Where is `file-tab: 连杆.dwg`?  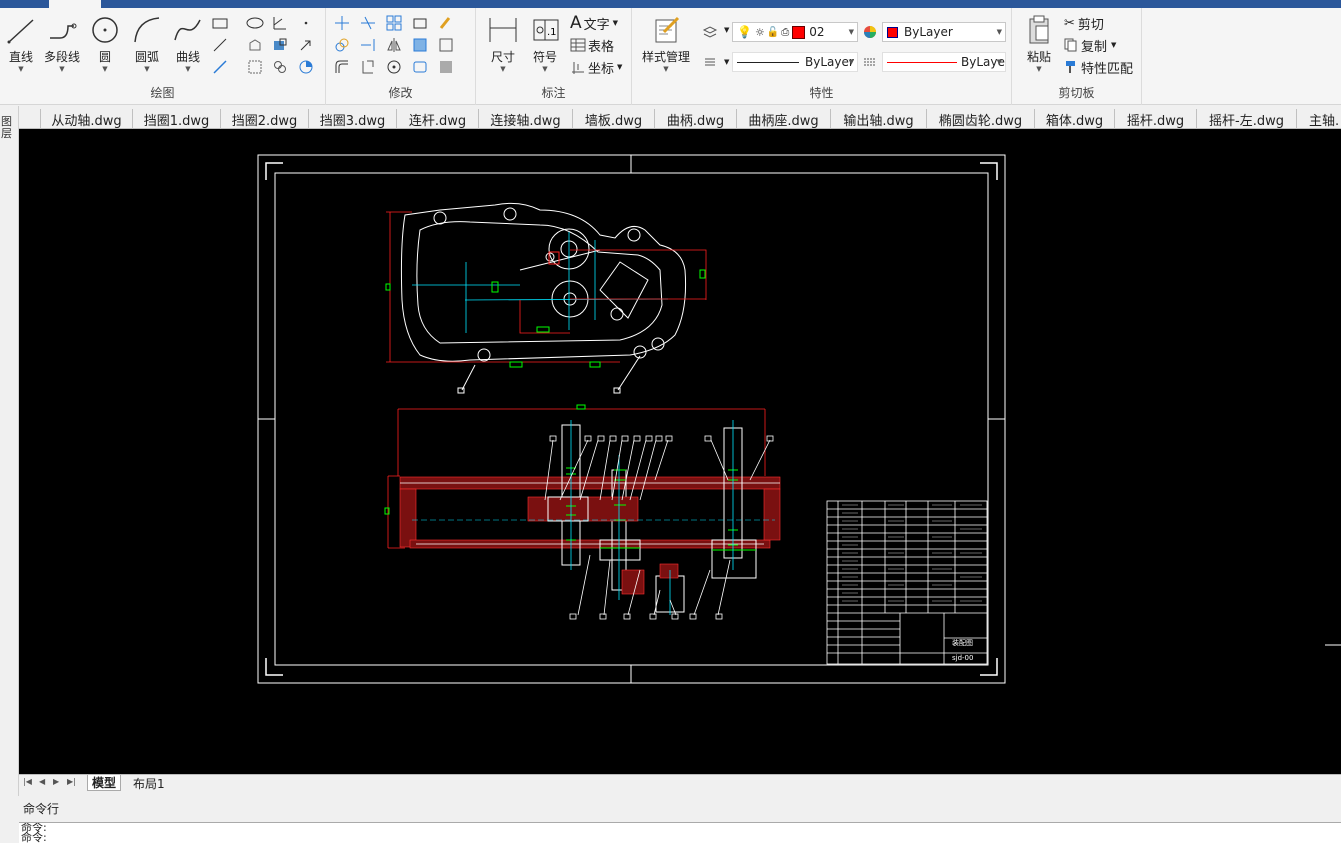
file-tab: 连杆.dwg is located at coordinates (437, 119).